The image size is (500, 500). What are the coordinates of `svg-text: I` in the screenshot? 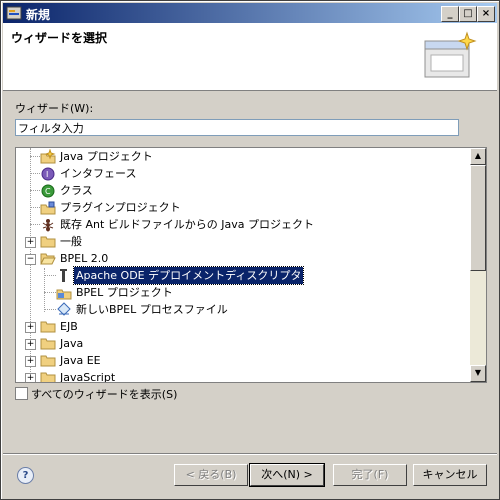 It's located at (47, 174).